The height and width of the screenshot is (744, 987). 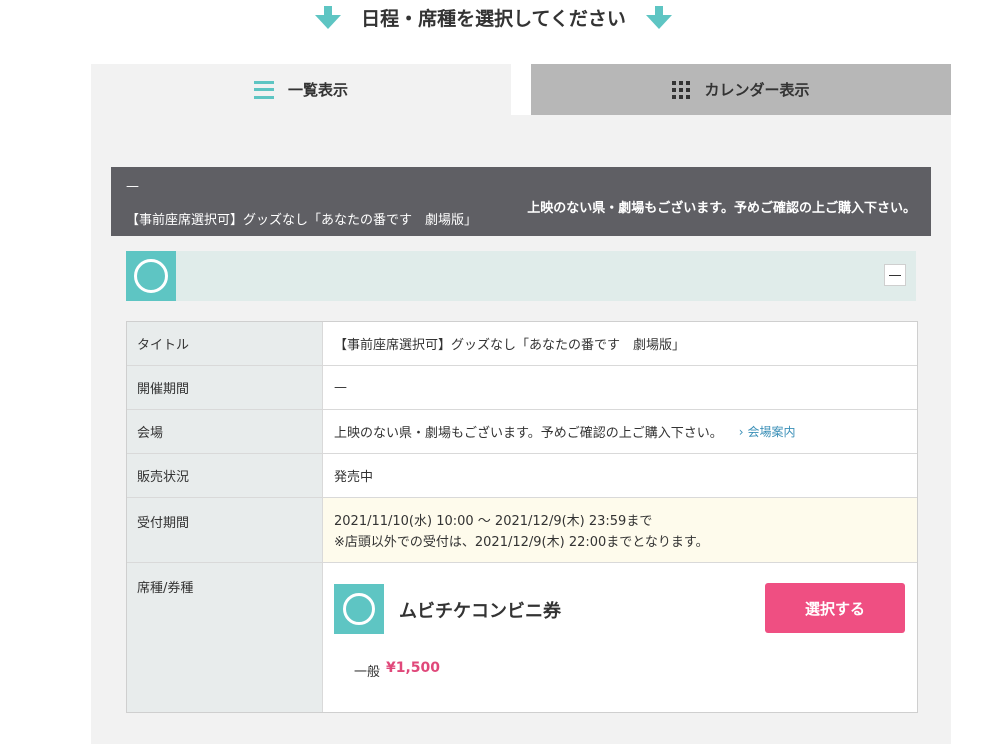 I want to click on ticket-name: ムビチケコンビニ券, so click(x=480, y=611).